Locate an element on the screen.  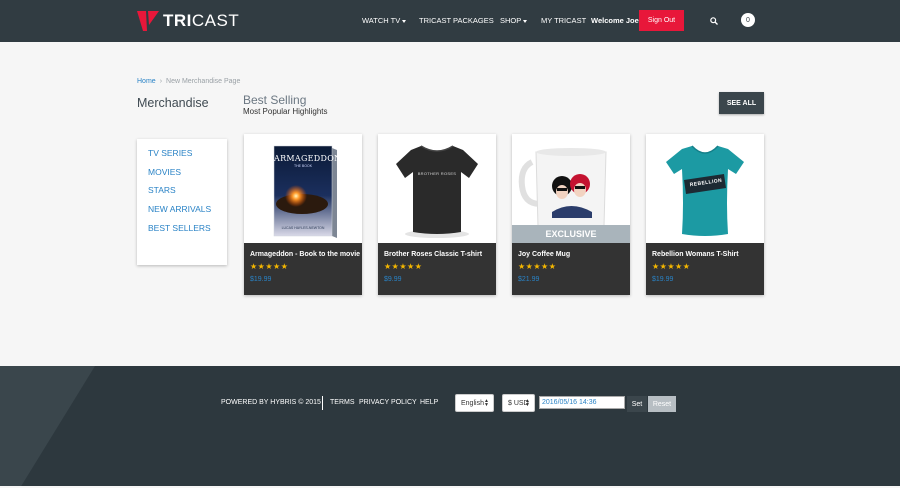
footer-background-shape is located at coordinates (47, 427).